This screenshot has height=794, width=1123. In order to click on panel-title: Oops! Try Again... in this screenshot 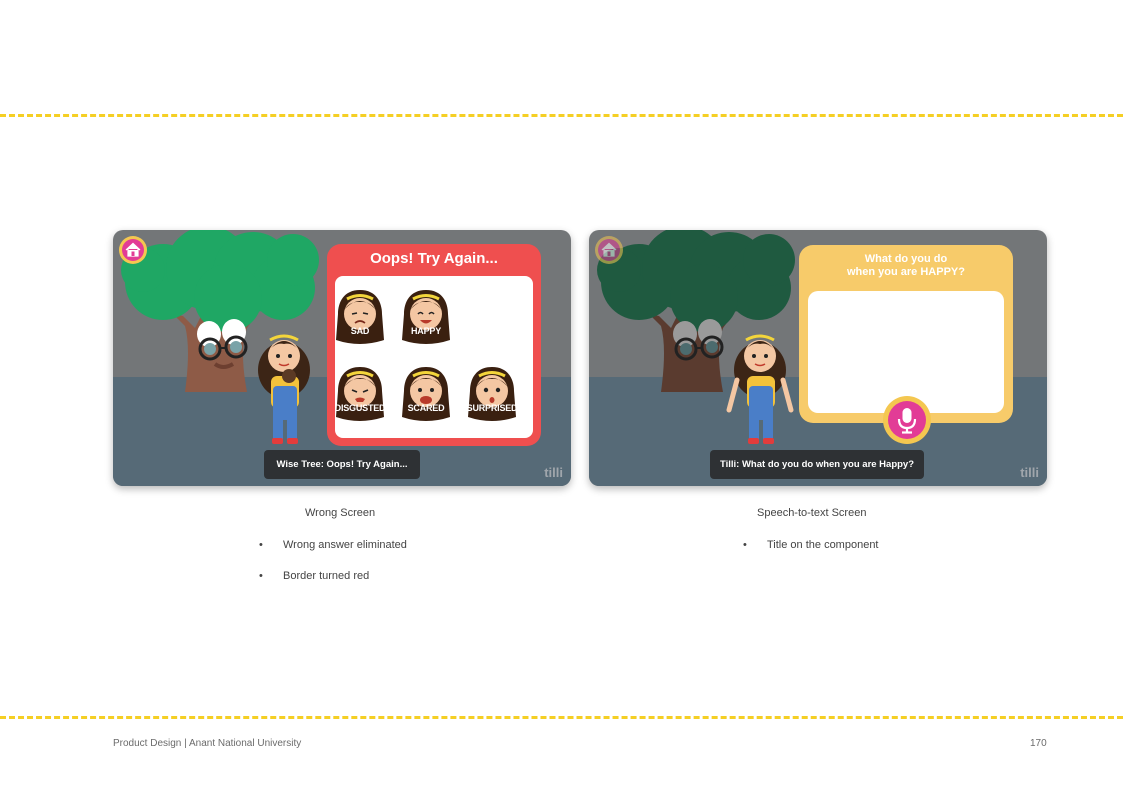, I will do `click(434, 258)`.